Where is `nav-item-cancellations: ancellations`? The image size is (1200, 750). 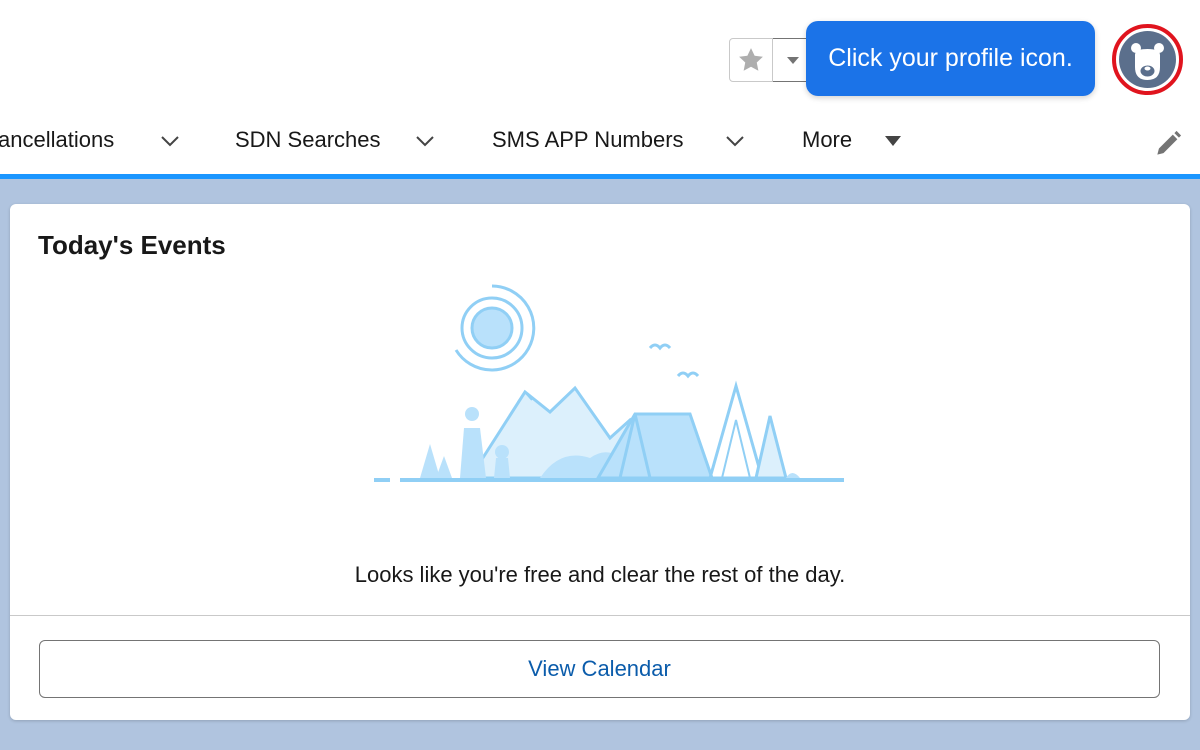 nav-item-cancellations: ancellations is located at coordinates (57, 140).